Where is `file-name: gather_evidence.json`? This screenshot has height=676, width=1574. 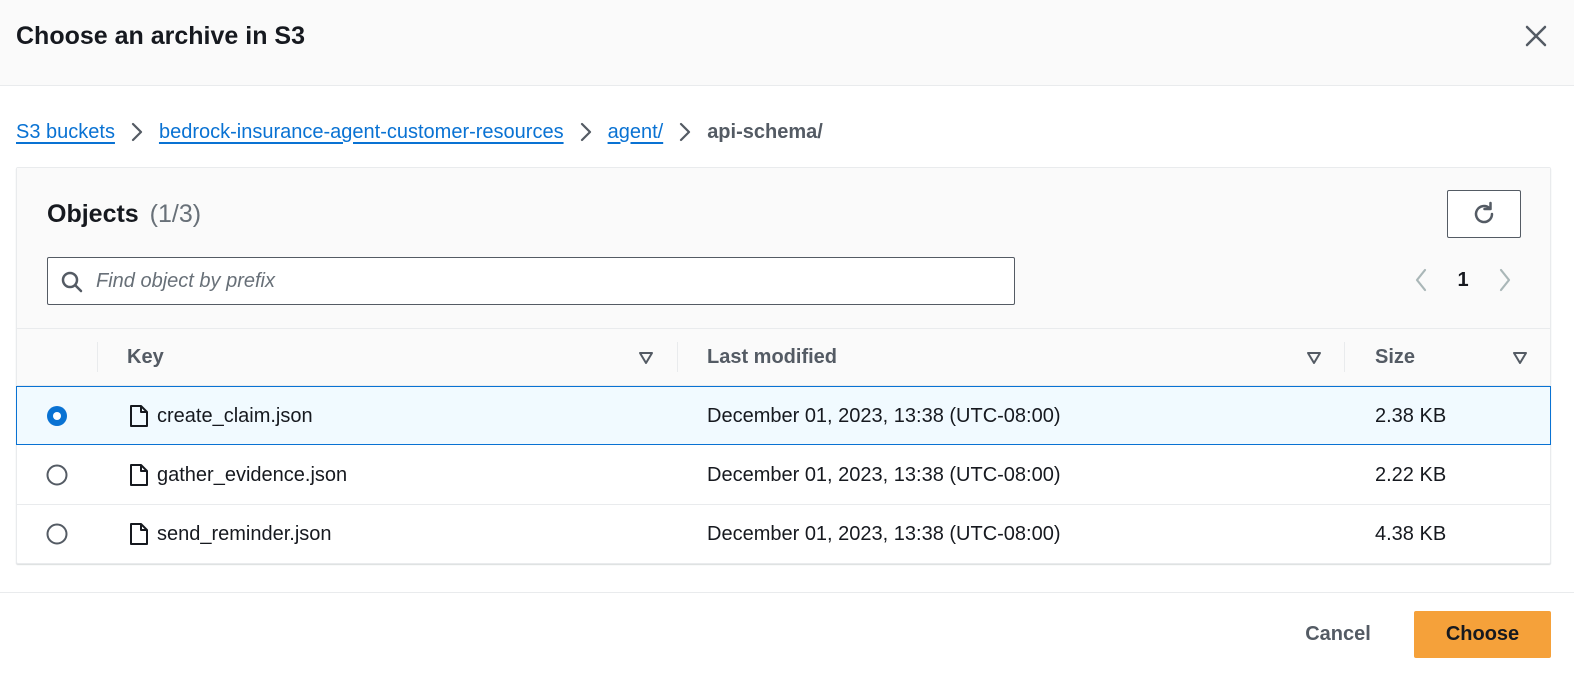 file-name: gather_evidence.json is located at coordinates (252, 474).